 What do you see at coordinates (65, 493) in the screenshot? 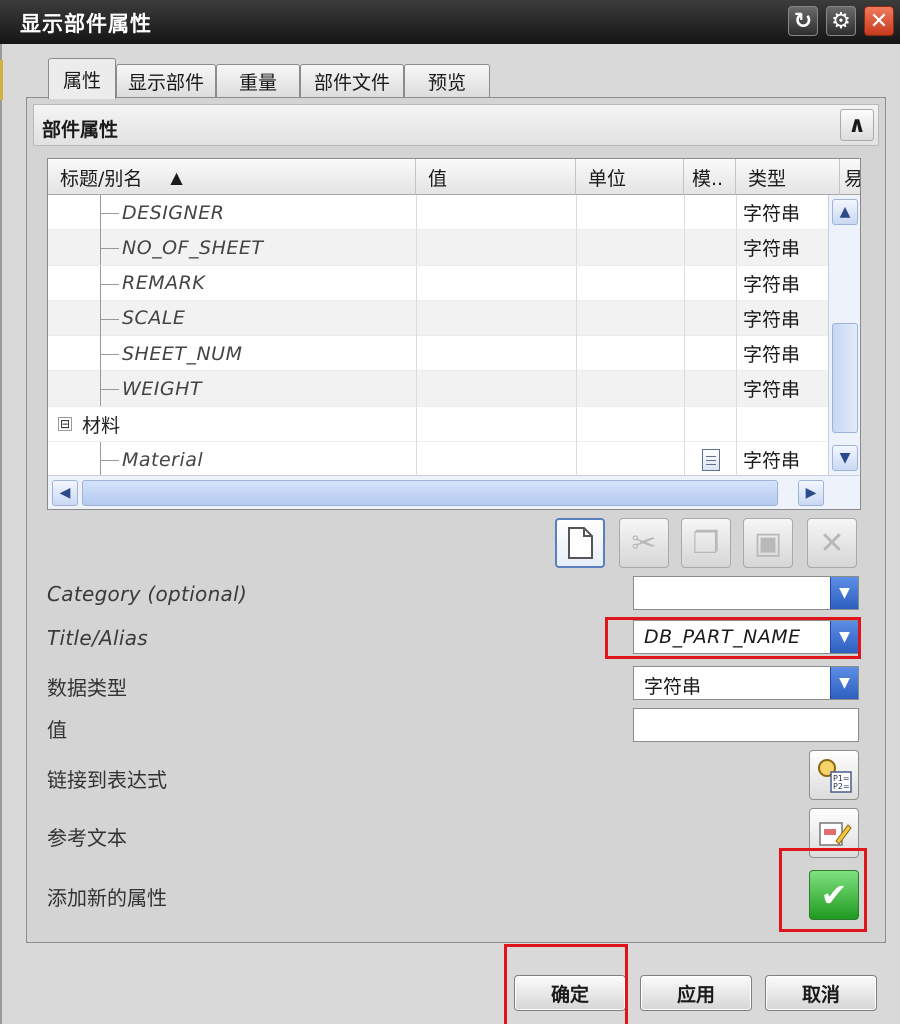
I see `scroll-left-icon: ◀` at bounding box center [65, 493].